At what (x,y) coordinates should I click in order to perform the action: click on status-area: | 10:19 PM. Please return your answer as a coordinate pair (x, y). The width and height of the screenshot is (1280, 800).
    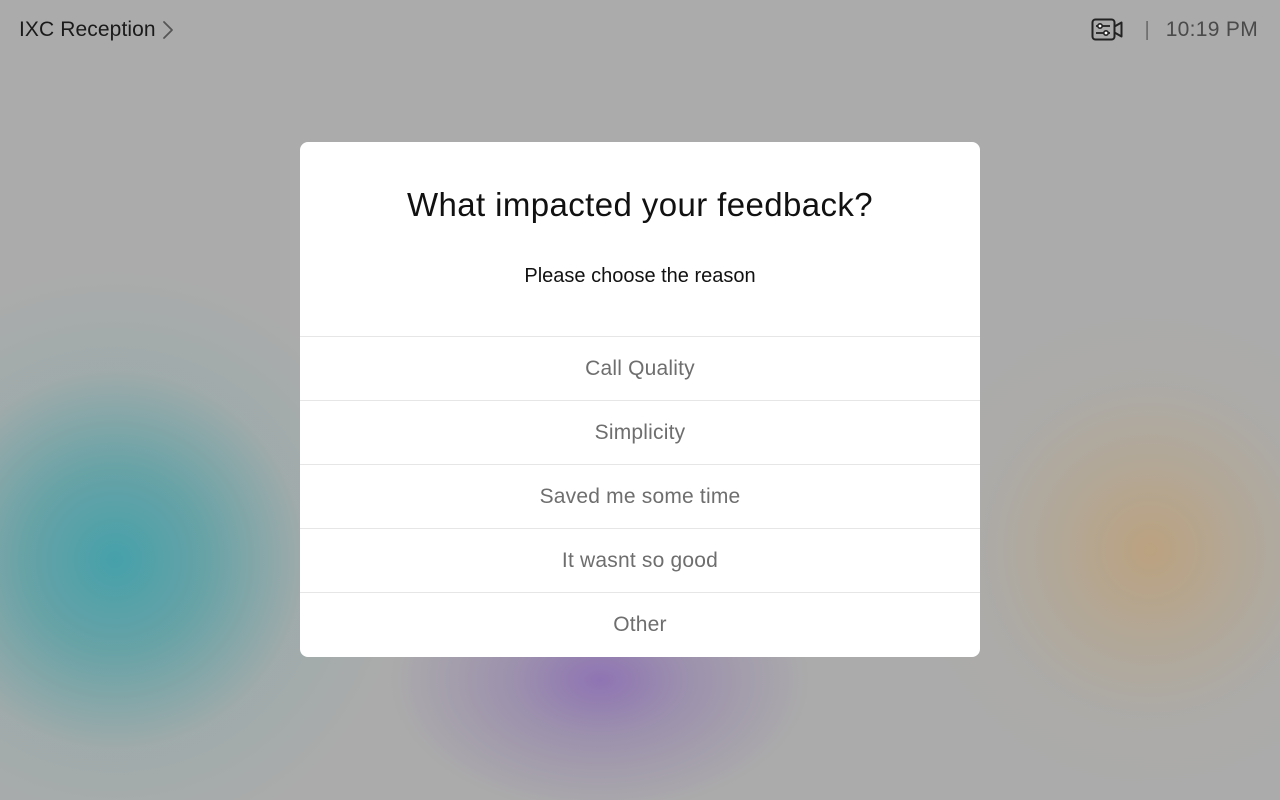
    Looking at the image, I should click on (1175, 30).